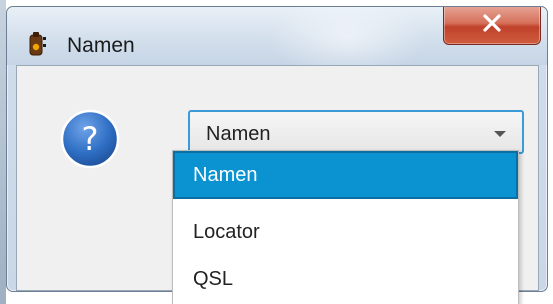 This screenshot has height=304, width=553. I want to click on combo-selected-value: Namen, so click(238, 134).